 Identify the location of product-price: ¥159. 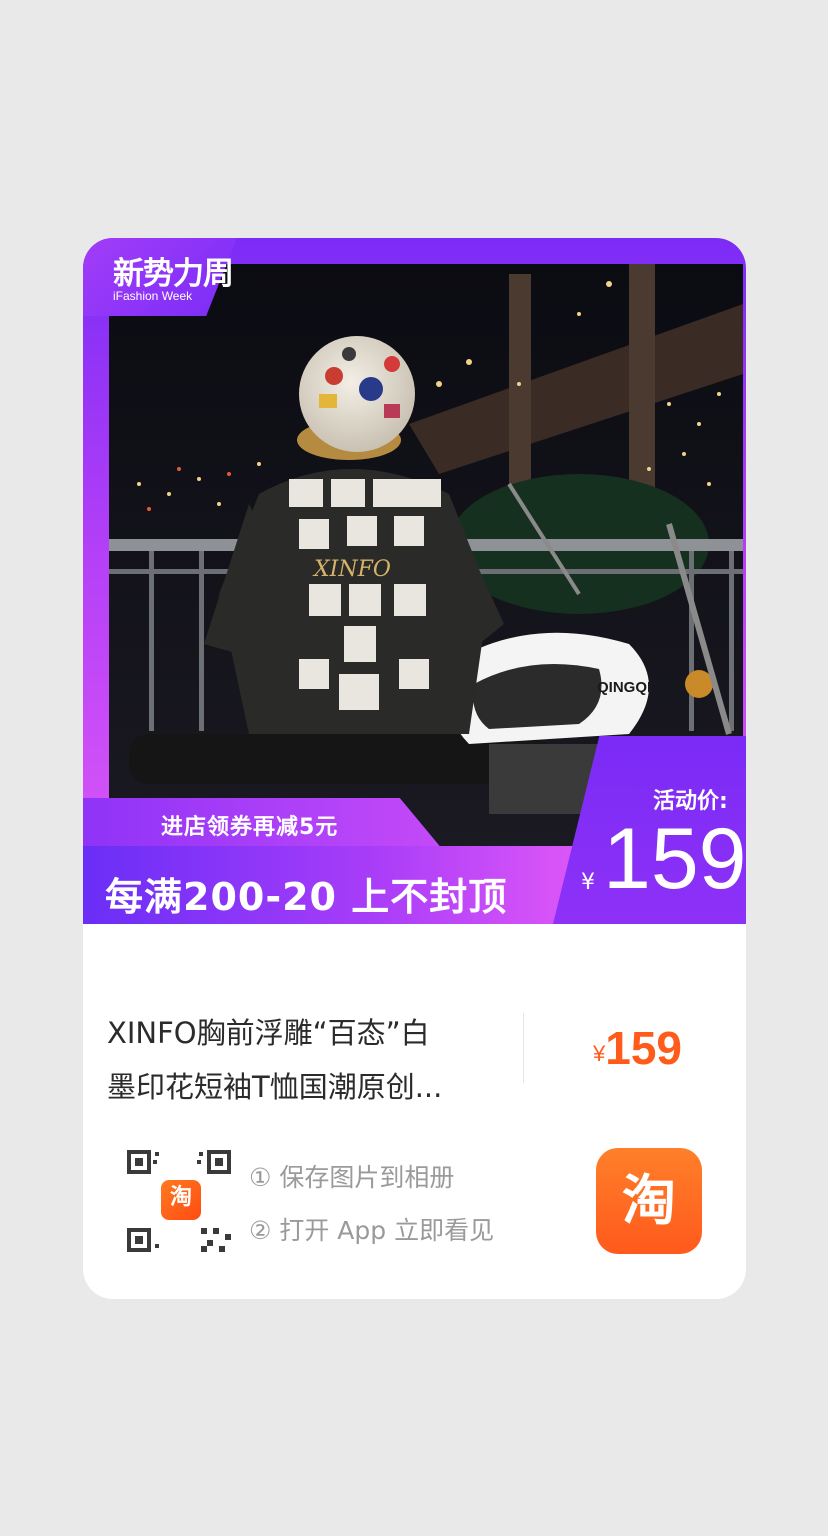
(637, 1048).